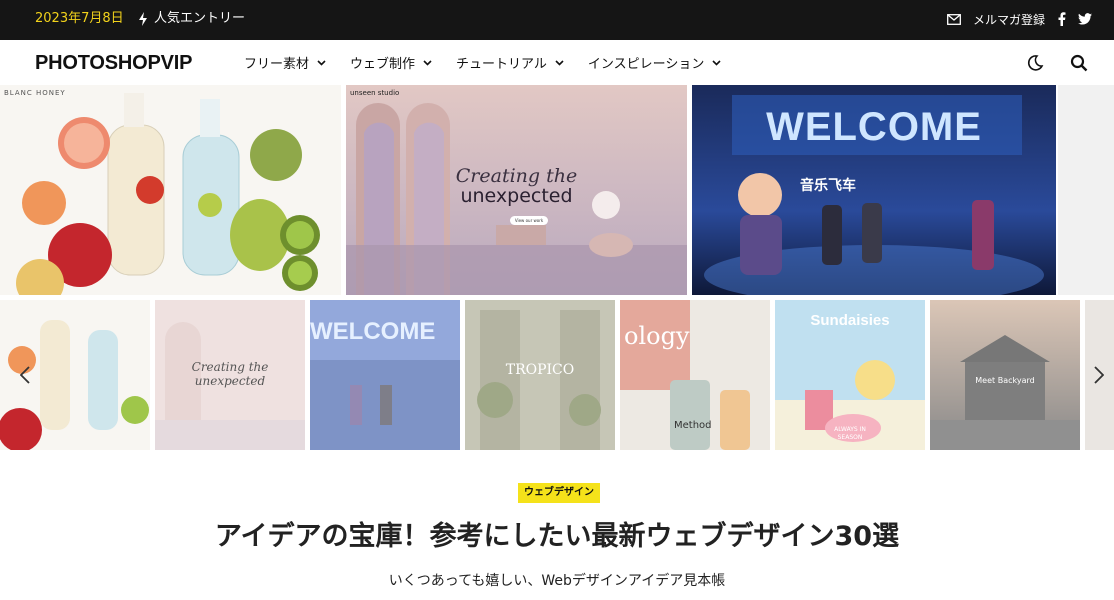 This screenshot has width=1114, height=600. I want to click on facebook-icon, so click(1061, 19).